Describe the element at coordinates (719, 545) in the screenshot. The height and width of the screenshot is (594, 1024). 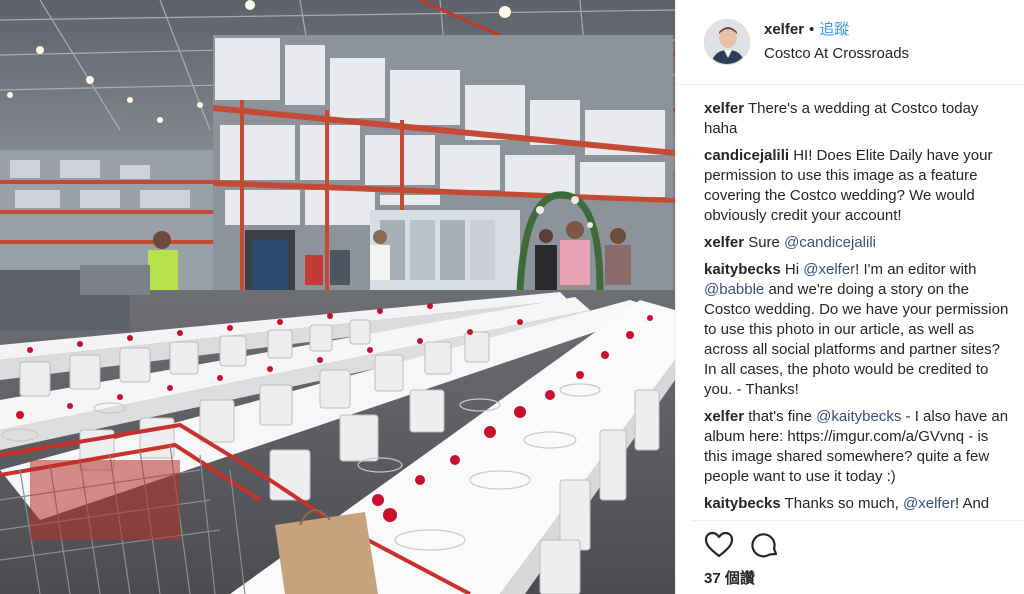
I see `heart-icon` at that location.